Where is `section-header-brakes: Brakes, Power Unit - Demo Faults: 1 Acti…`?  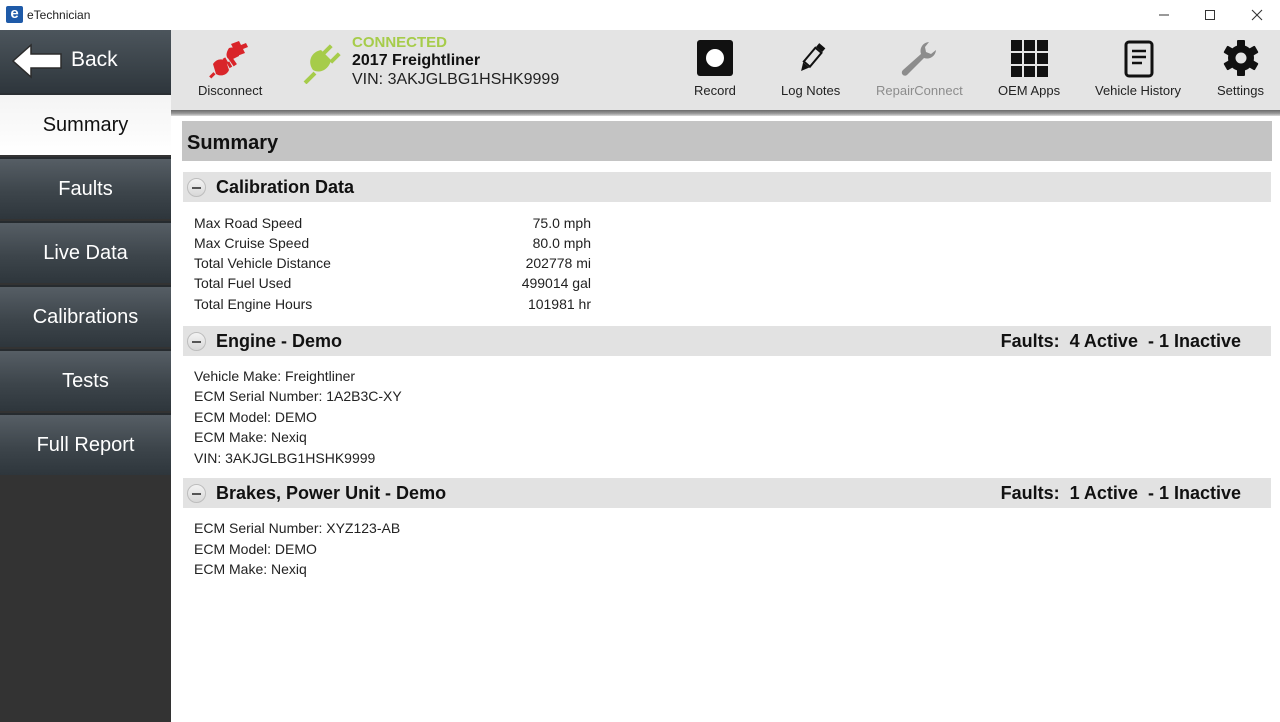 section-header-brakes: Brakes, Power Unit - Demo Faults: 1 Acti… is located at coordinates (727, 493).